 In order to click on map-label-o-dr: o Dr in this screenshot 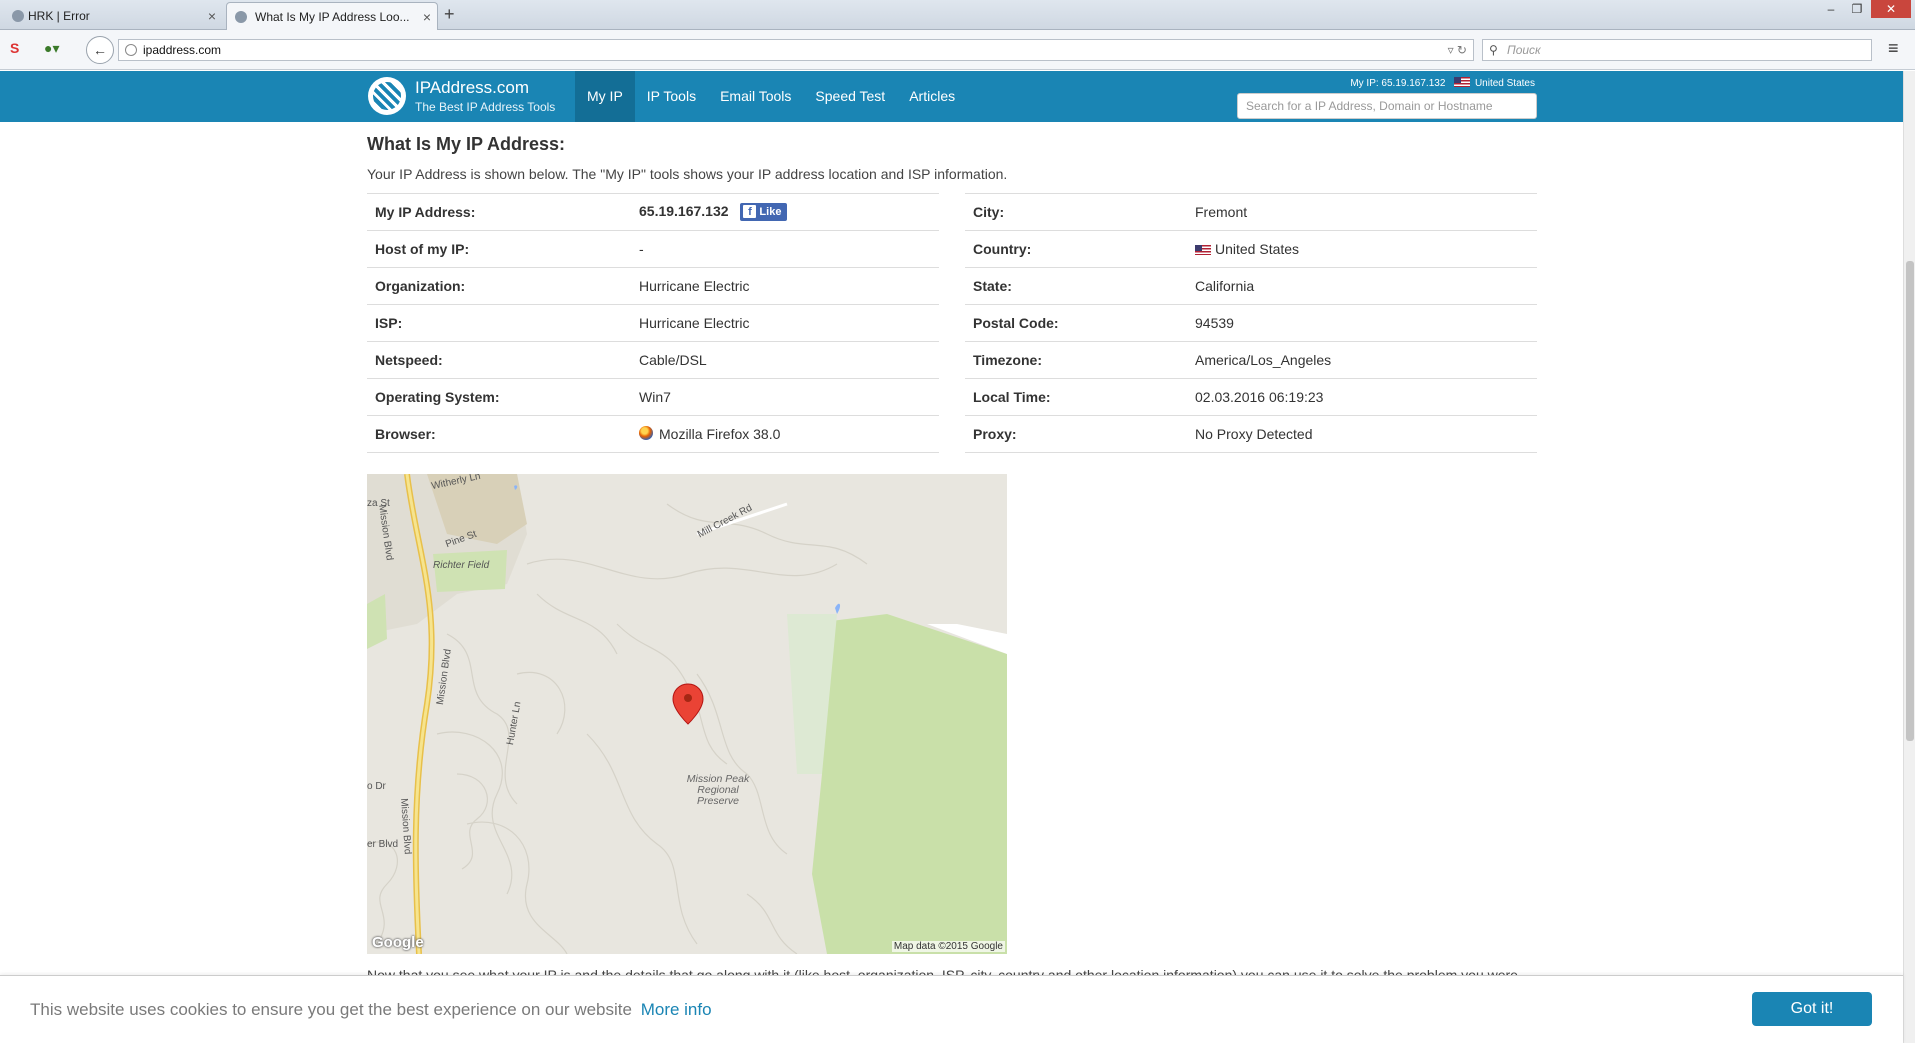, I will do `click(376, 786)`.